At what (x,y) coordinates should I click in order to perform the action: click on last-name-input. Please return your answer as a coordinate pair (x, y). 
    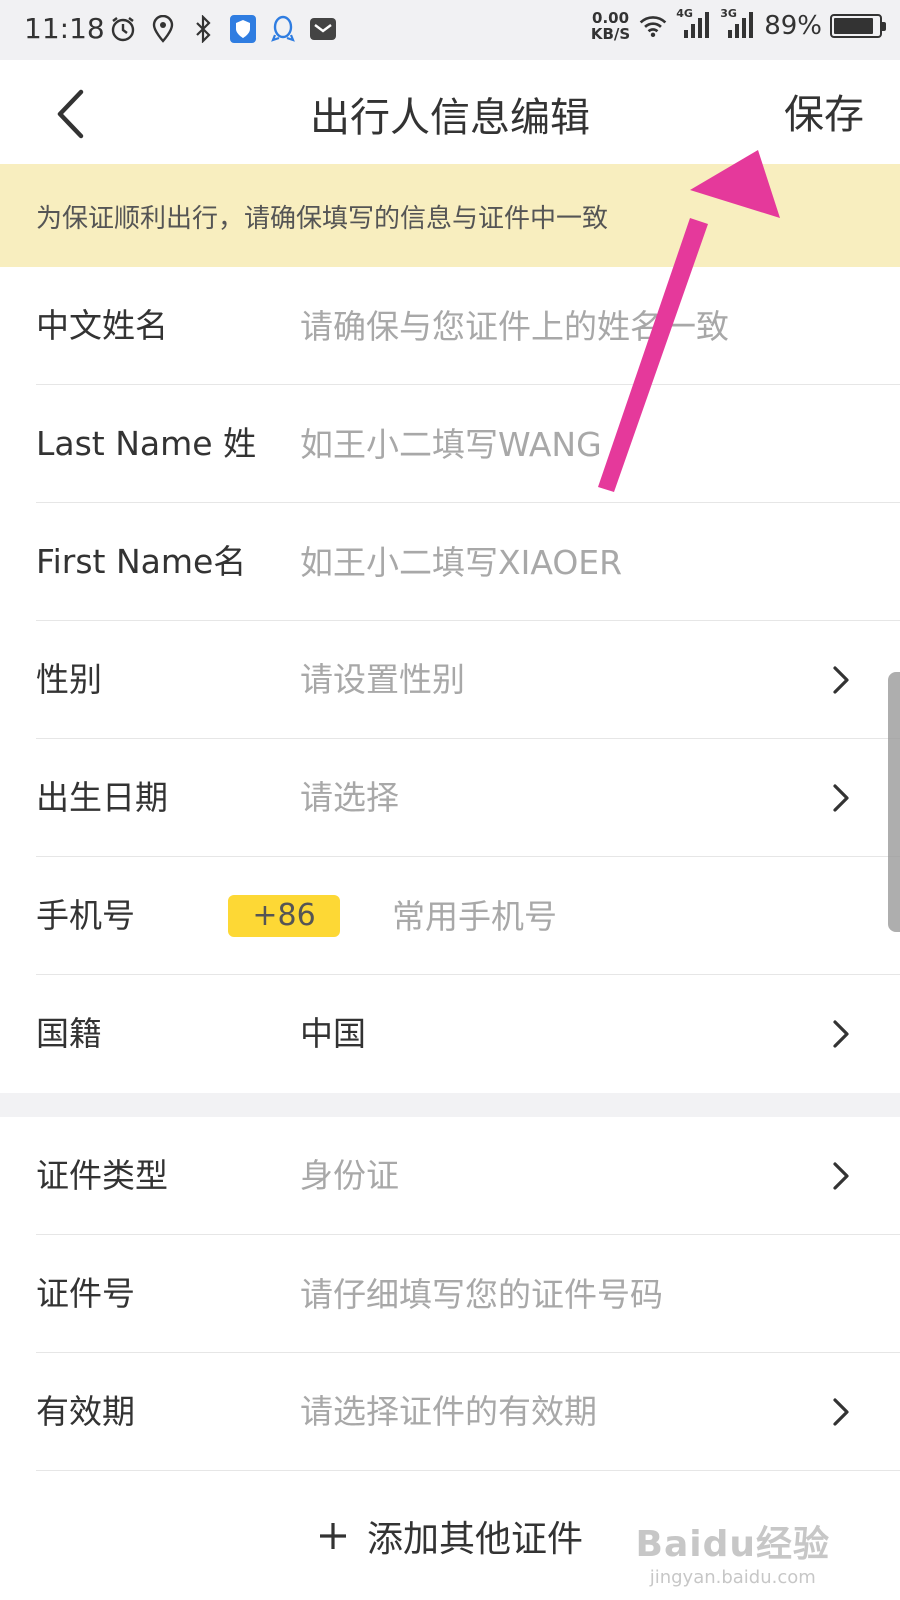
    Looking at the image, I should click on (560, 444).